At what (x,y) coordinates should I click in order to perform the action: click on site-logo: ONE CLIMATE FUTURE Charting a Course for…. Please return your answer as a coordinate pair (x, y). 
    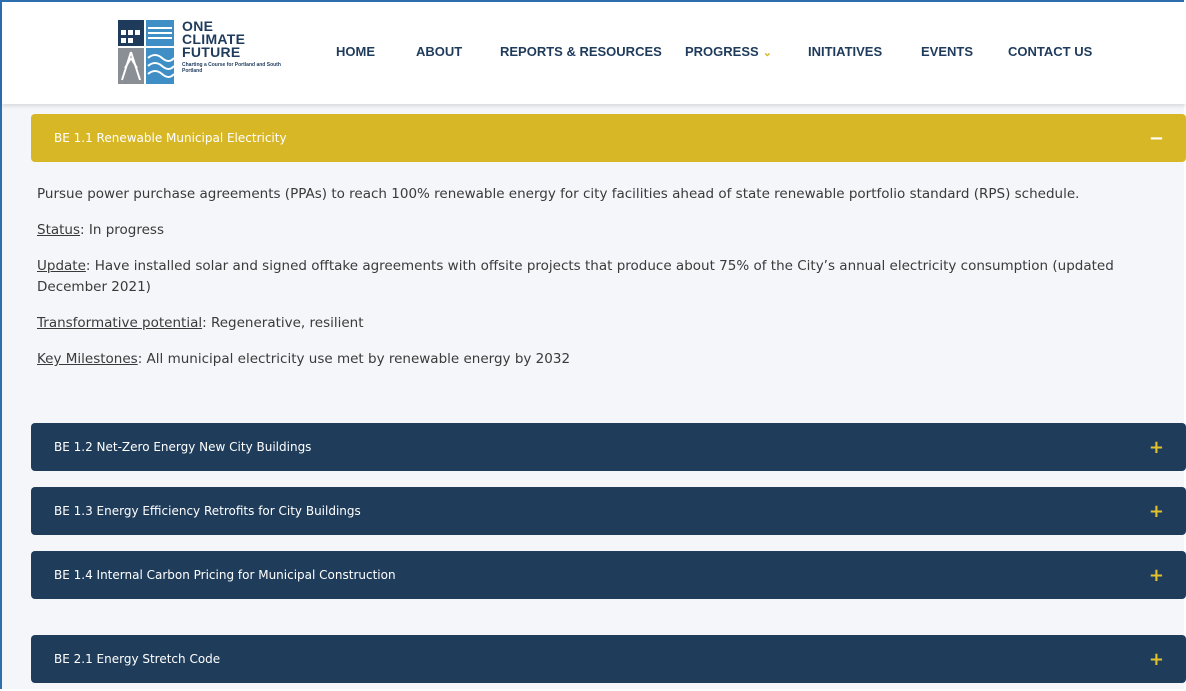
    Looking at the image, I should click on (206, 55).